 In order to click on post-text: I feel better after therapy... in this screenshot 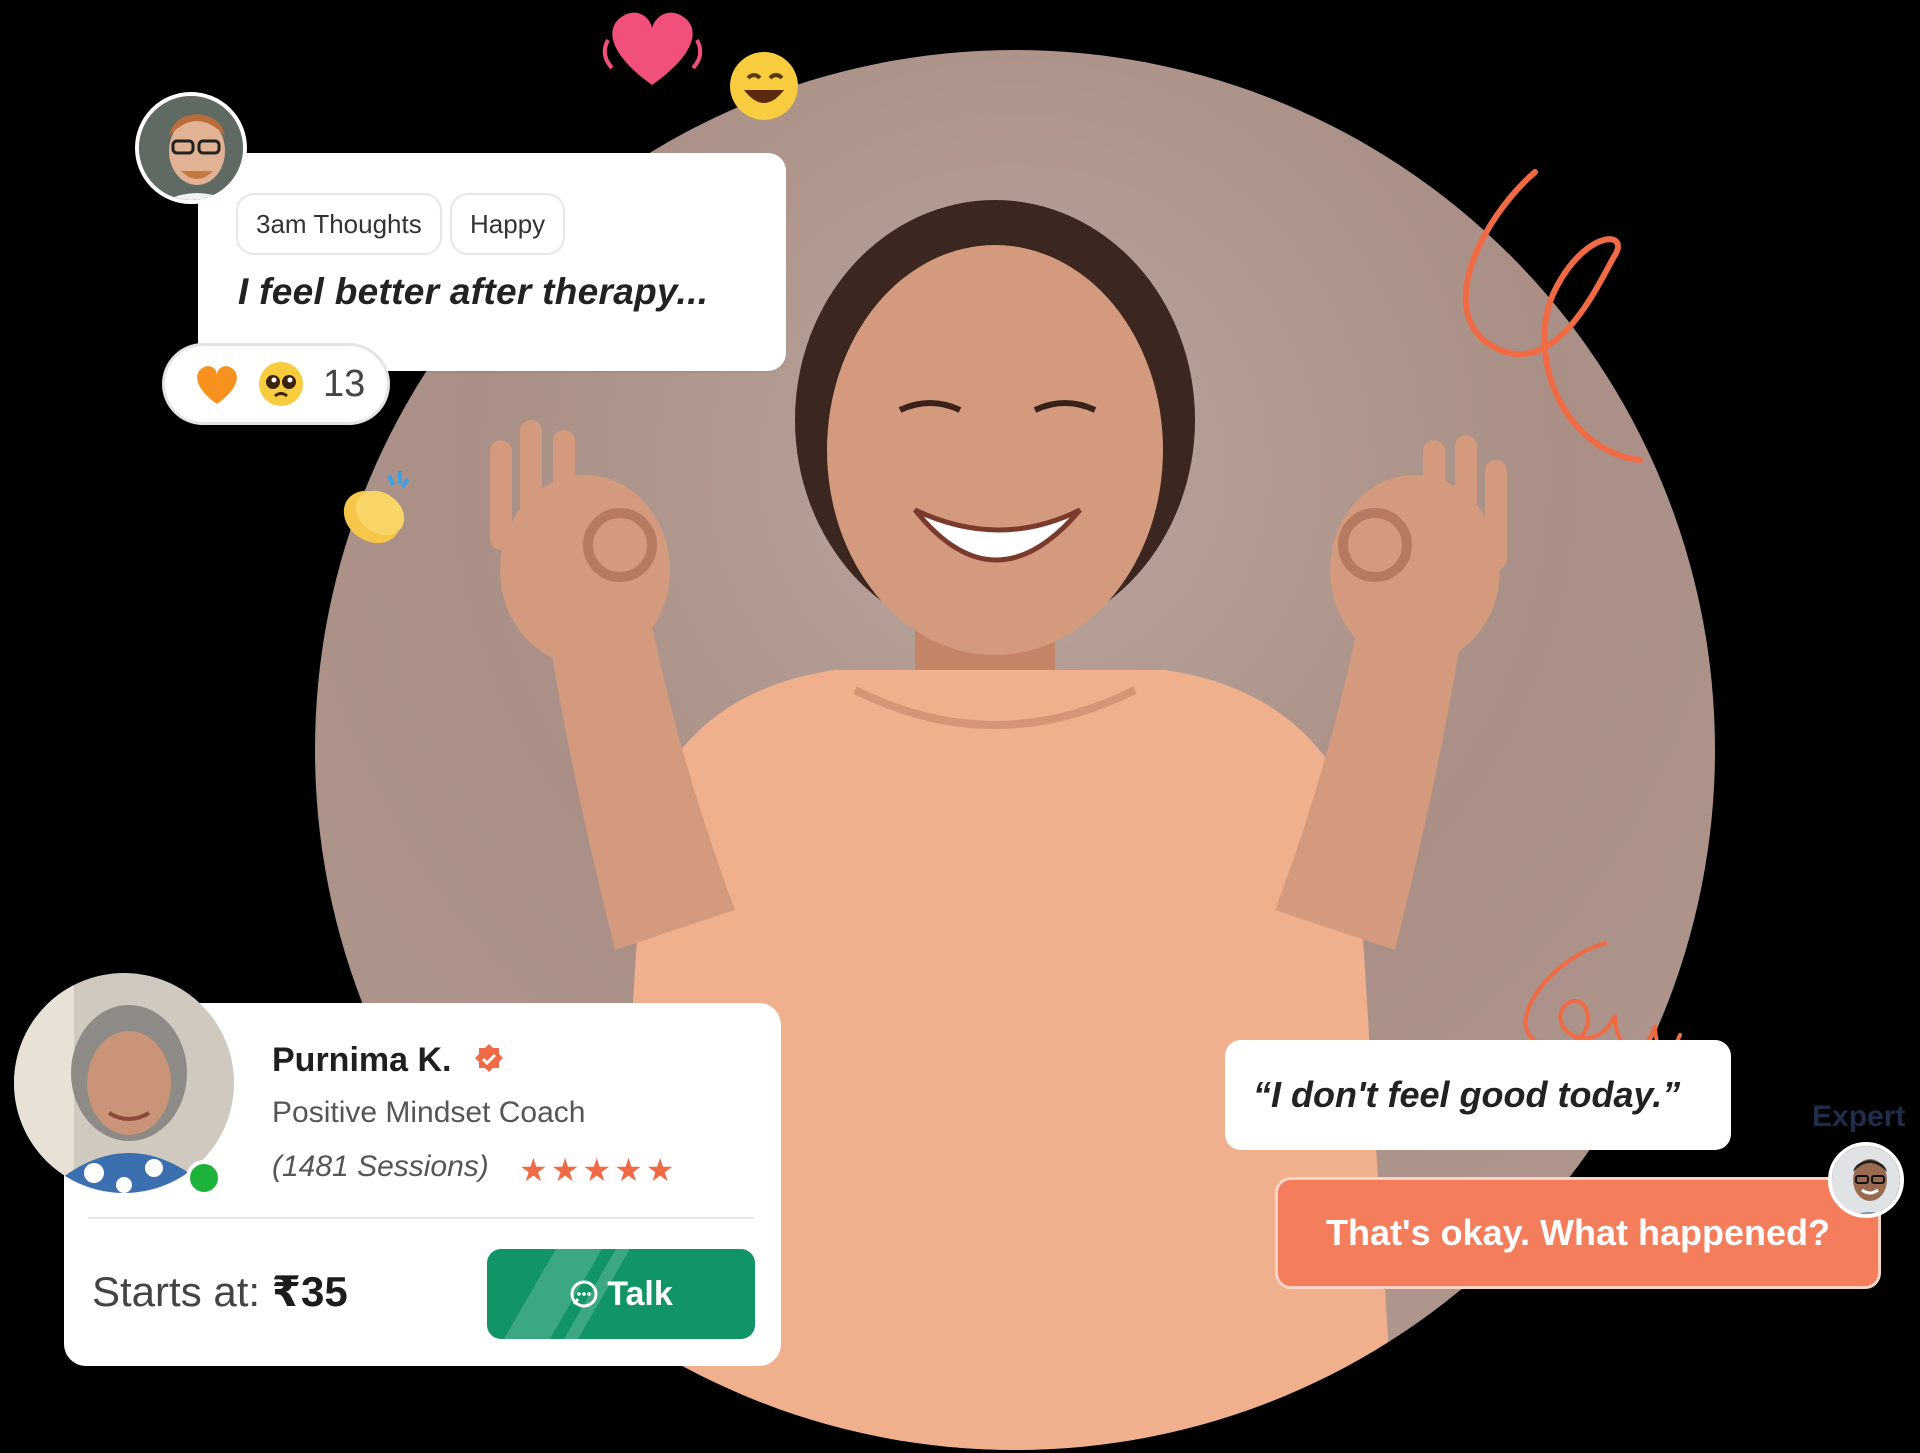, I will do `click(473, 291)`.